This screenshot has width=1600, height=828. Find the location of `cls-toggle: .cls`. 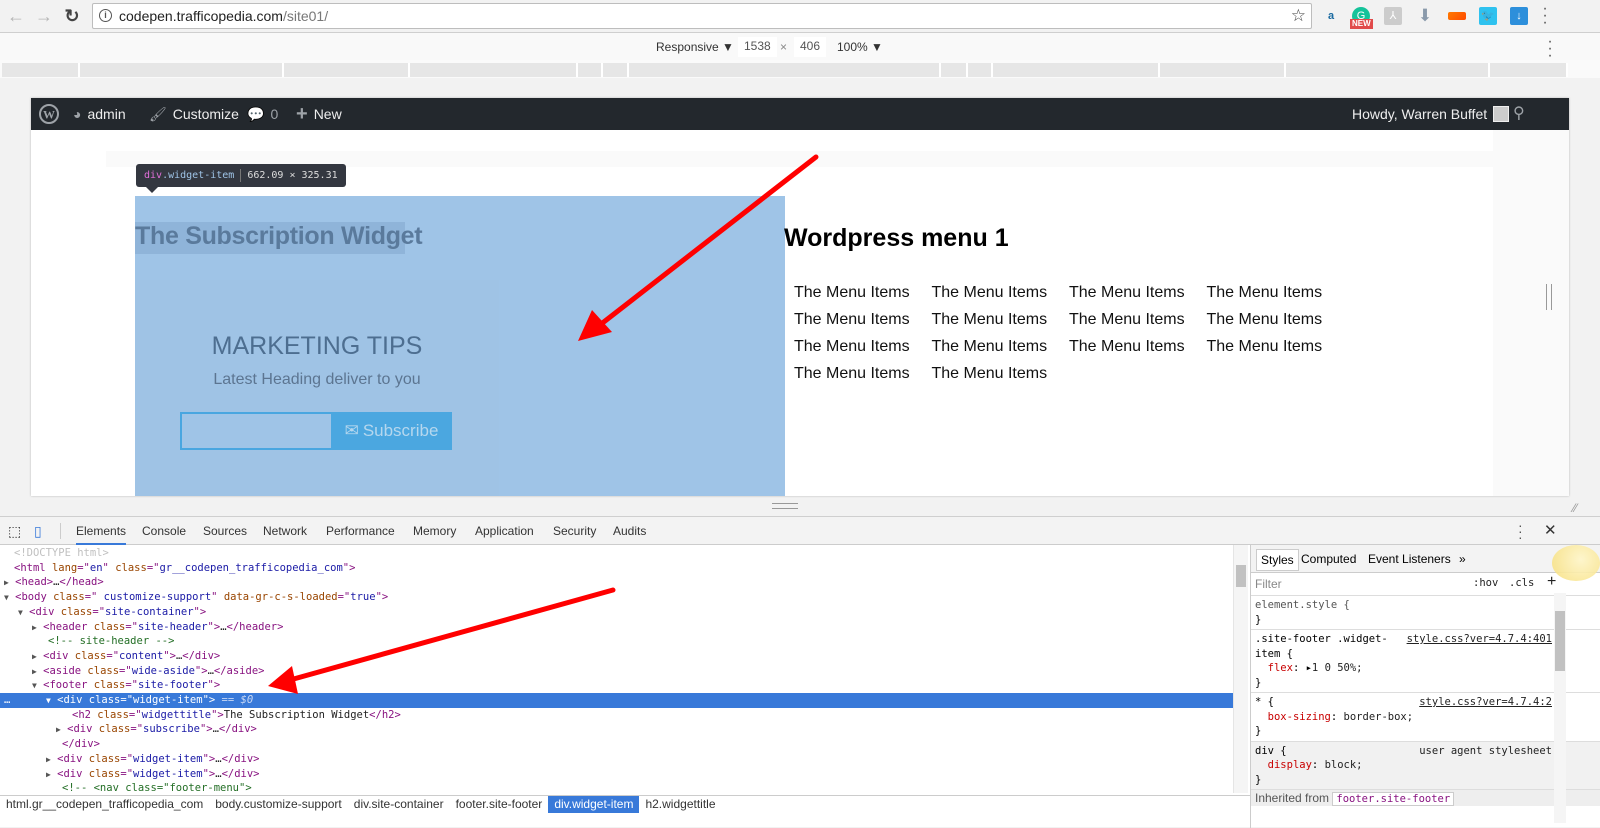

cls-toggle: .cls is located at coordinates (1521, 583).